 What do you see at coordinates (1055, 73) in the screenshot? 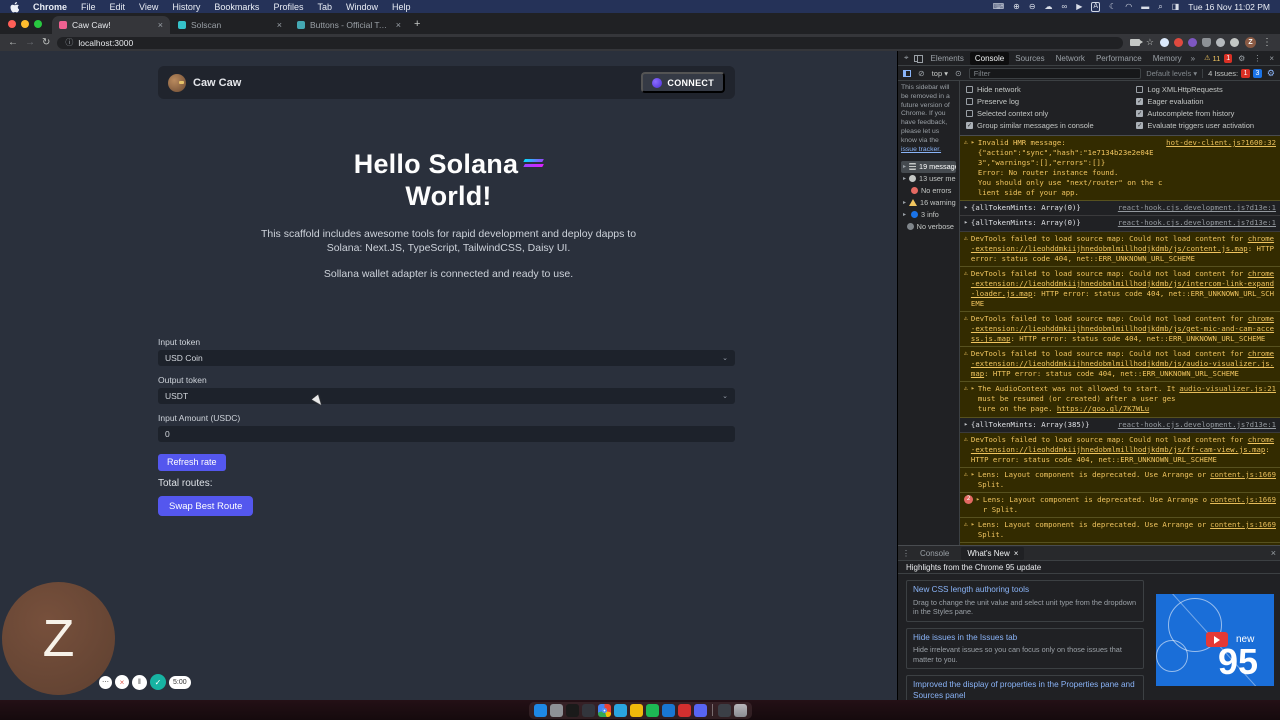
I see `console-filter-input` at bounding box center [1055, 73].